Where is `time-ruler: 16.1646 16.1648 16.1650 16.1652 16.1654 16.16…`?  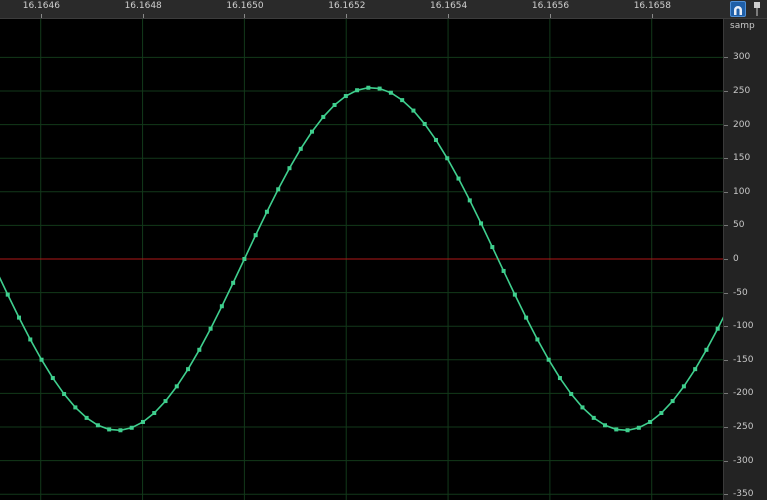
time-ruler: 16.1646 16.1648 16.1650 16.1652 16.1654 16.16… is located at coordinates (361, 9).